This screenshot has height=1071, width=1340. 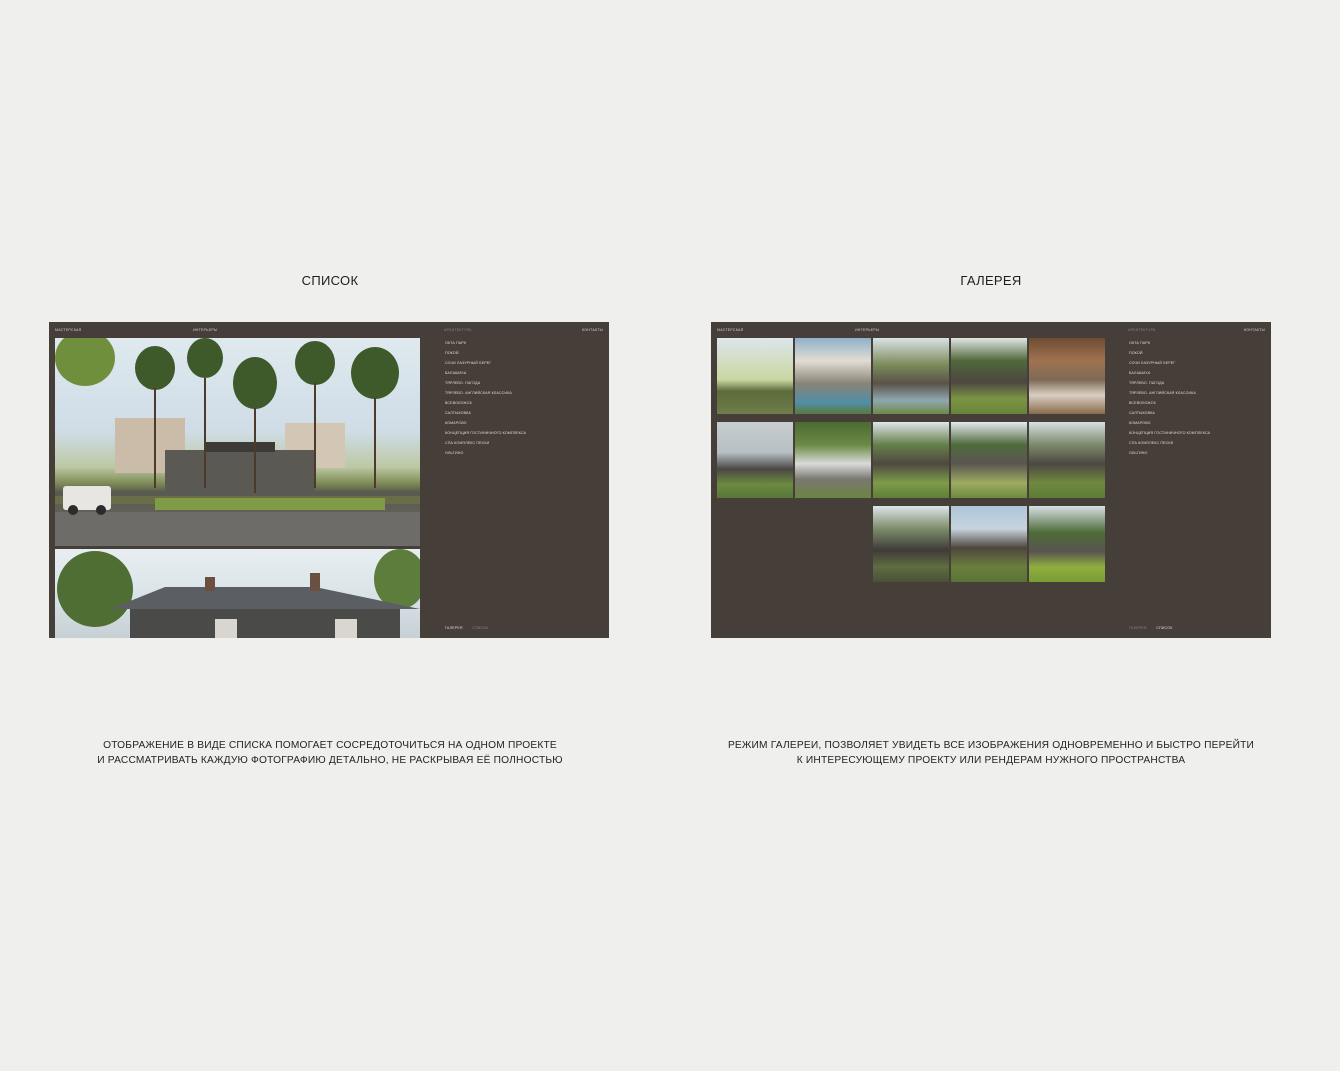 I want to click on house-roof-image, so click(x=238, y=593).